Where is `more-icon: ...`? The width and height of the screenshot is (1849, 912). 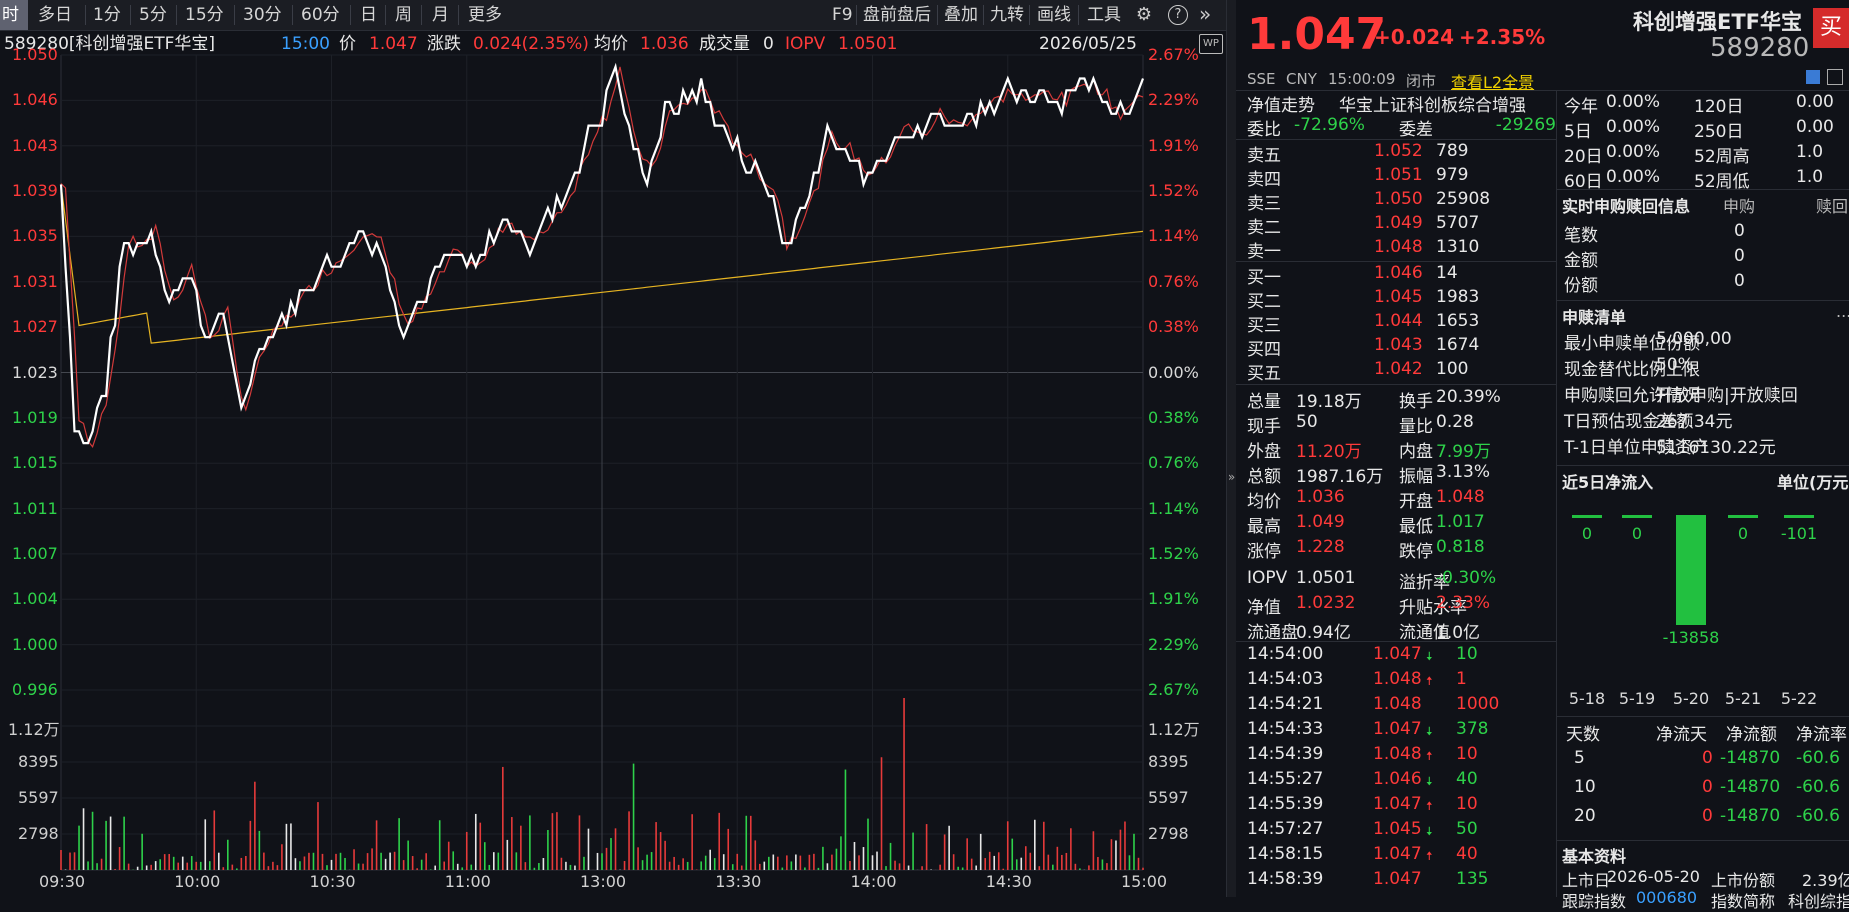
more-icon: ... is located at coordinates (1842, 311).